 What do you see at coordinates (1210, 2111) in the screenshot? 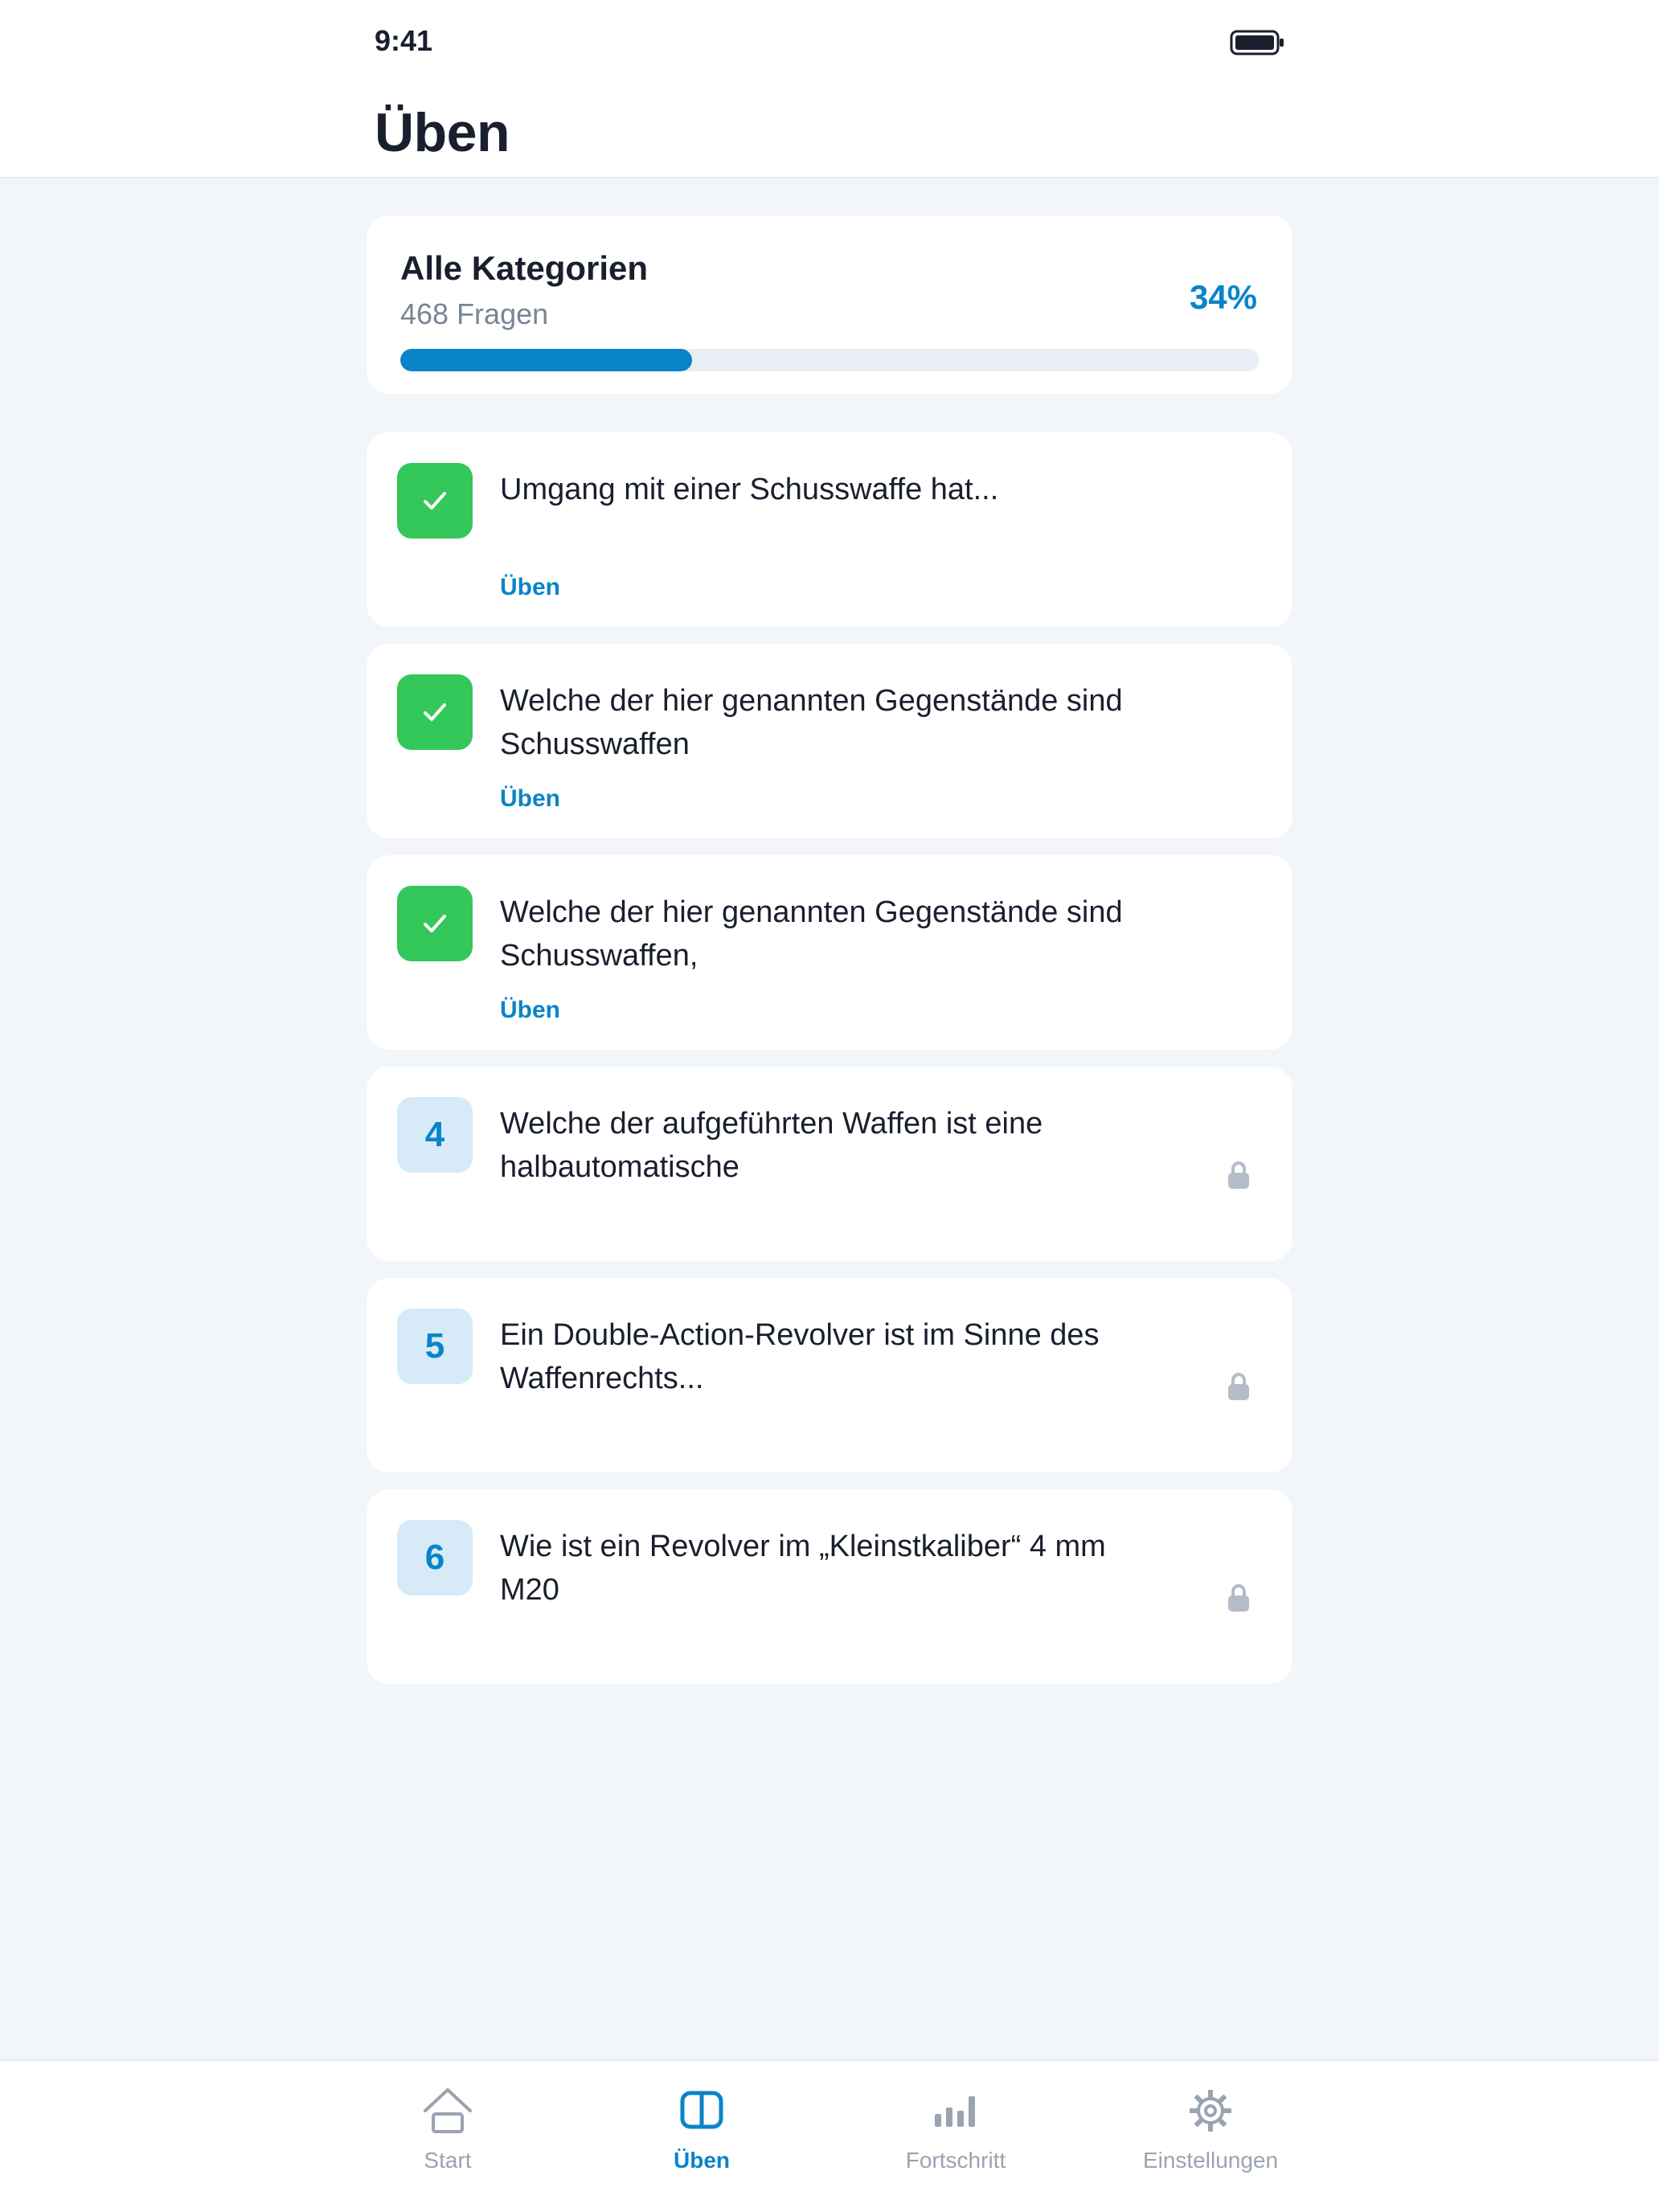
I see `gear-icon` at bounding box center [1210, 2111].